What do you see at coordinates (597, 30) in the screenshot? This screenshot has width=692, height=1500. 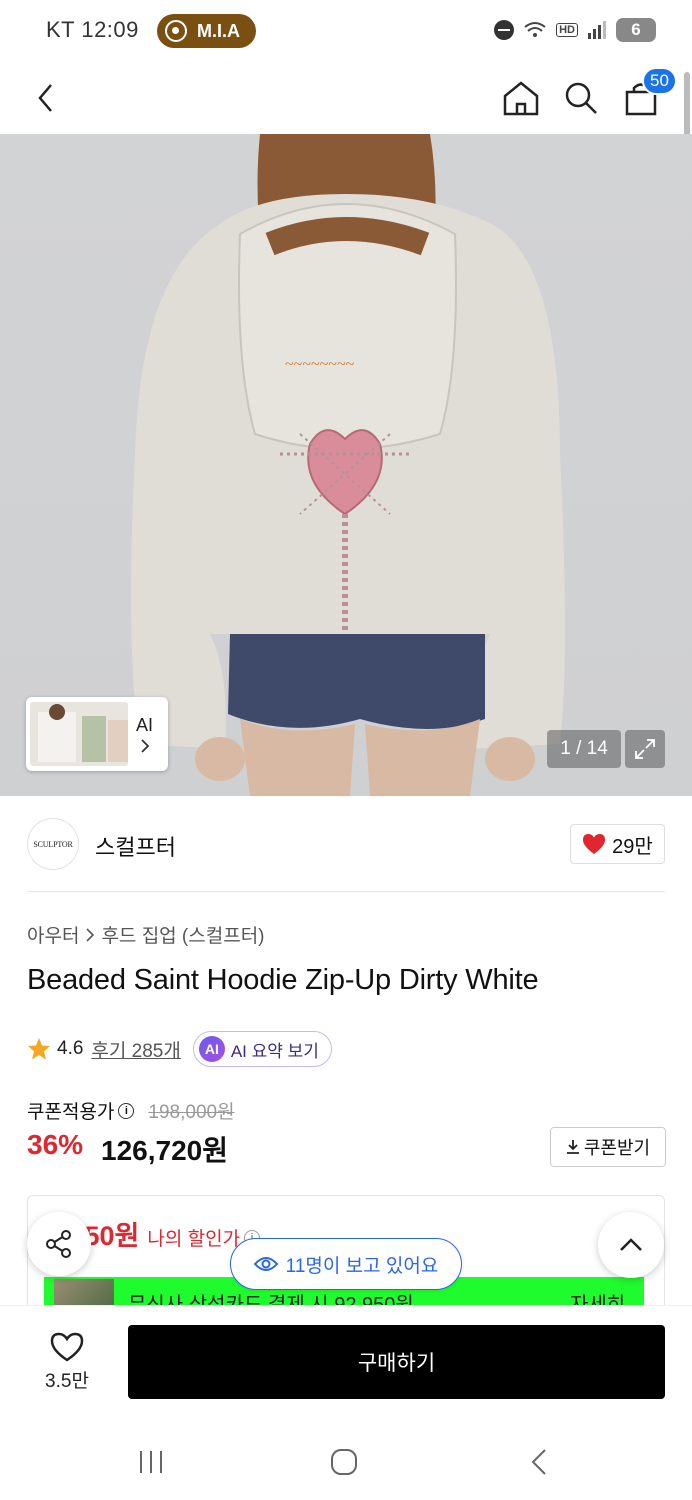 I see `signal-icon` at bounding box center [597, 30].